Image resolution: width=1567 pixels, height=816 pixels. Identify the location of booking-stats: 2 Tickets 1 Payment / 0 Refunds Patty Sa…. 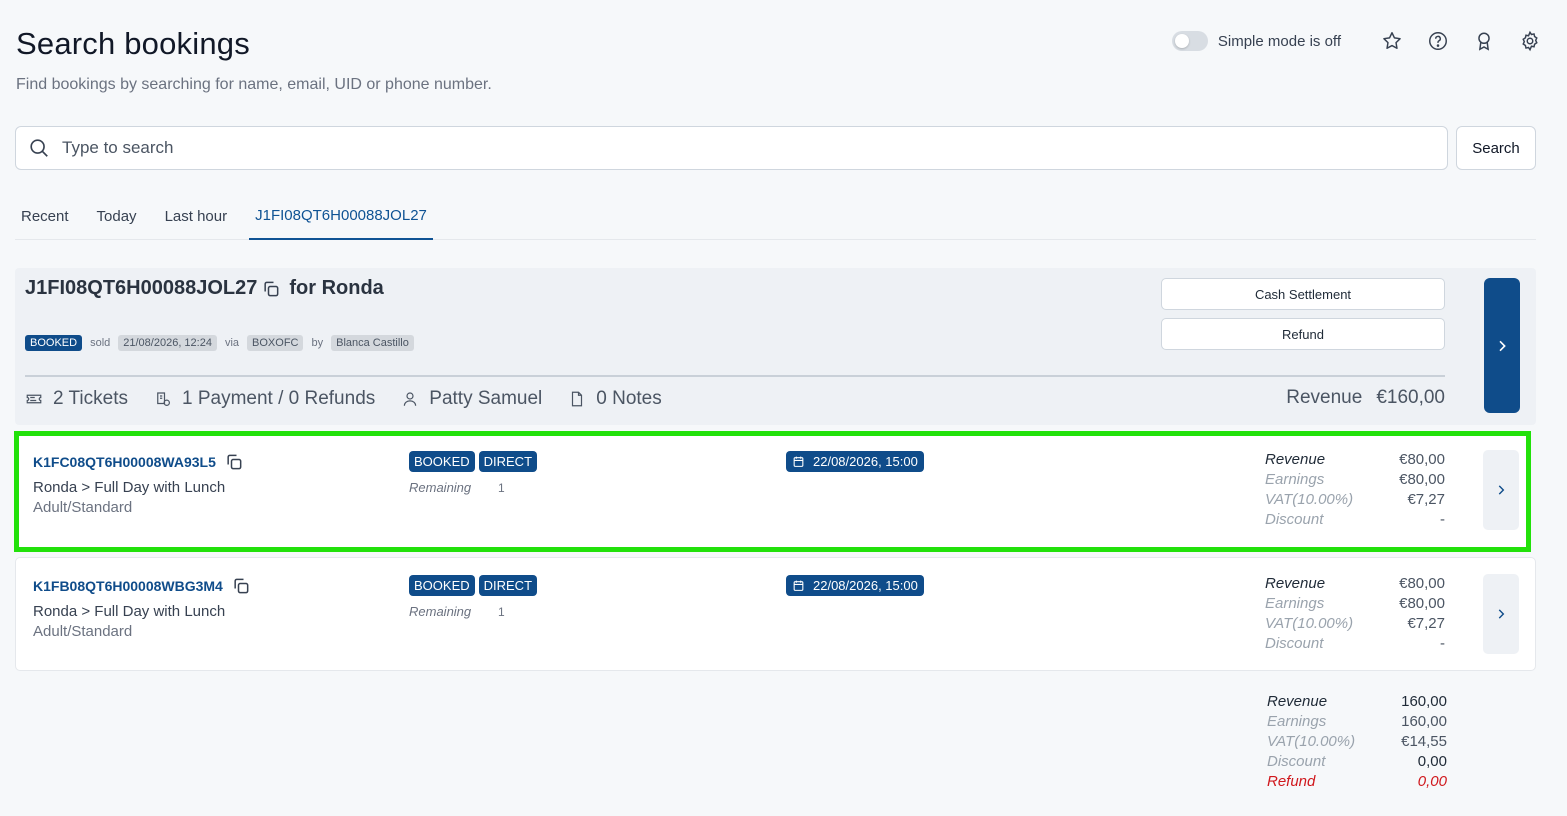
(356, 399).